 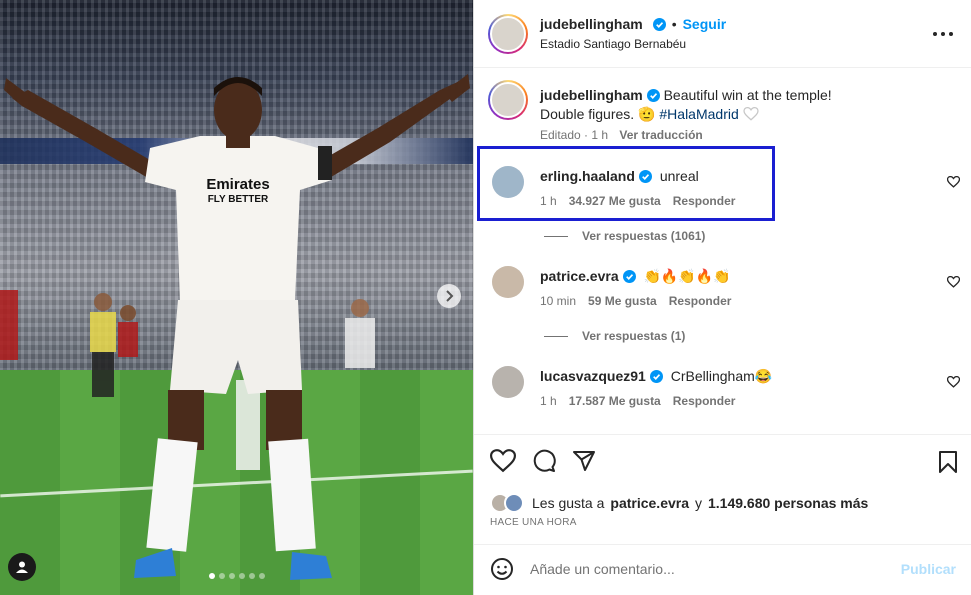 I want to click on more-options-icon, so click(x=943, y=34).